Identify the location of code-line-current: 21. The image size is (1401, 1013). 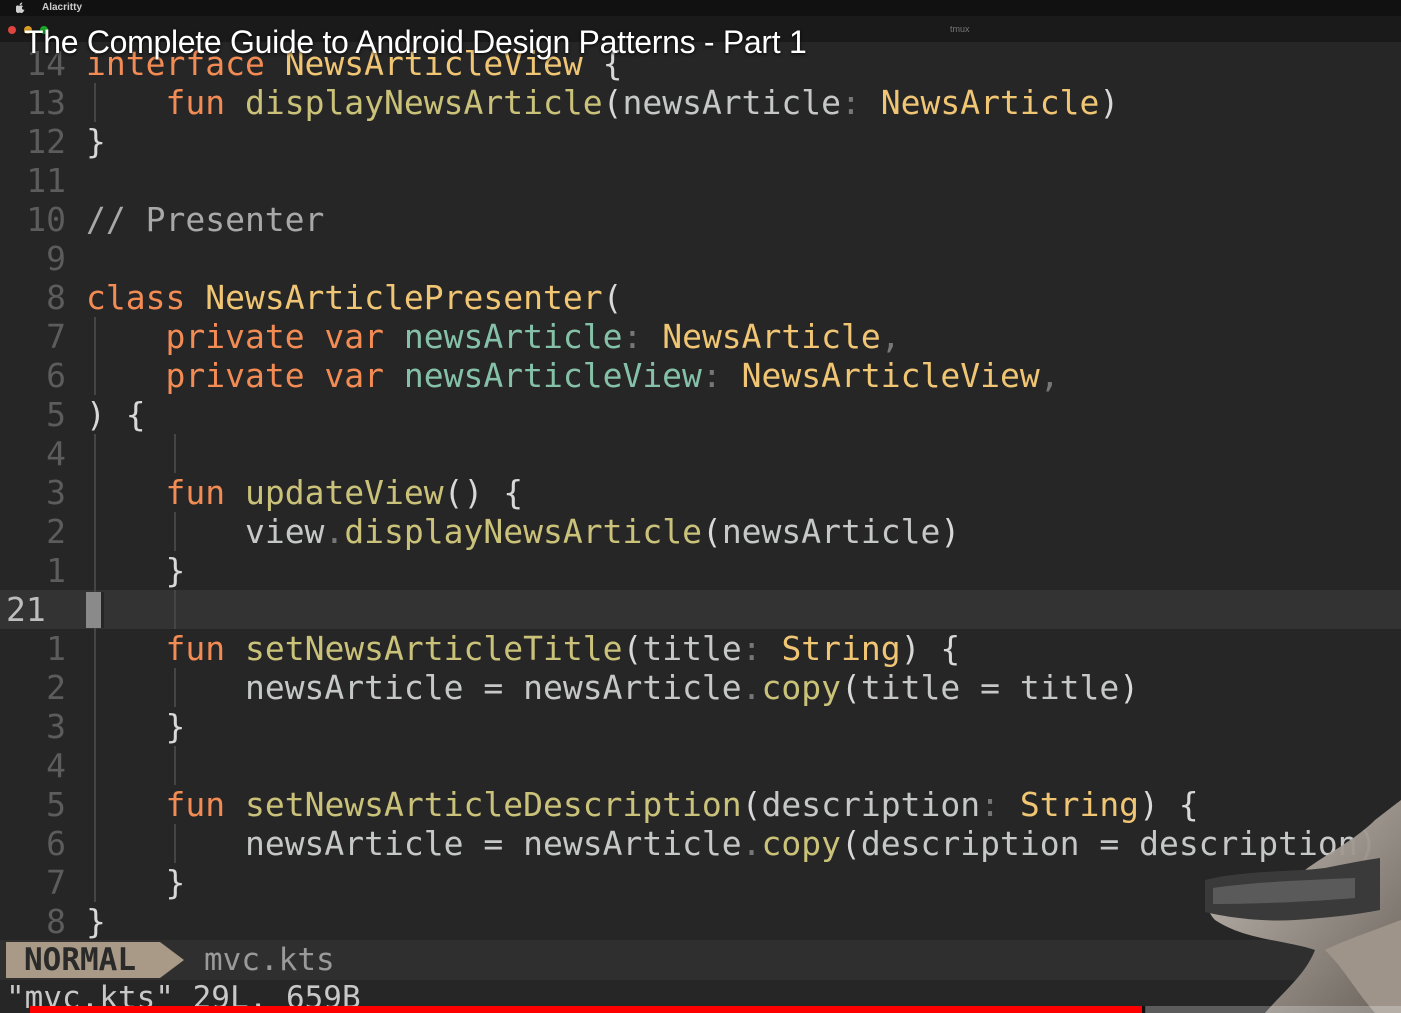
(700, 609).